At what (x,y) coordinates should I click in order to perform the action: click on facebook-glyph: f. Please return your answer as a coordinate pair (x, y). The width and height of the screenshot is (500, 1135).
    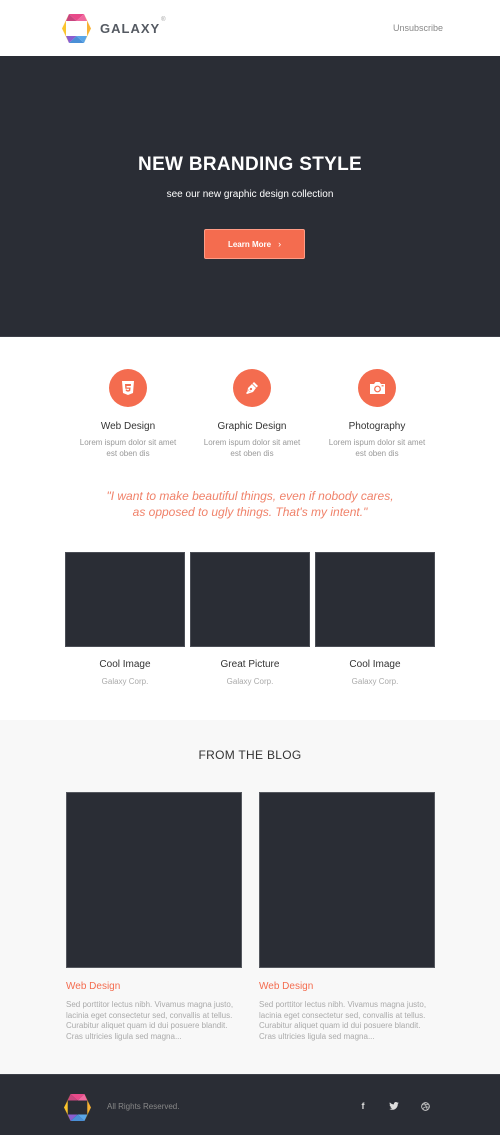
    Looking at the image, I should click on (363, 1106).